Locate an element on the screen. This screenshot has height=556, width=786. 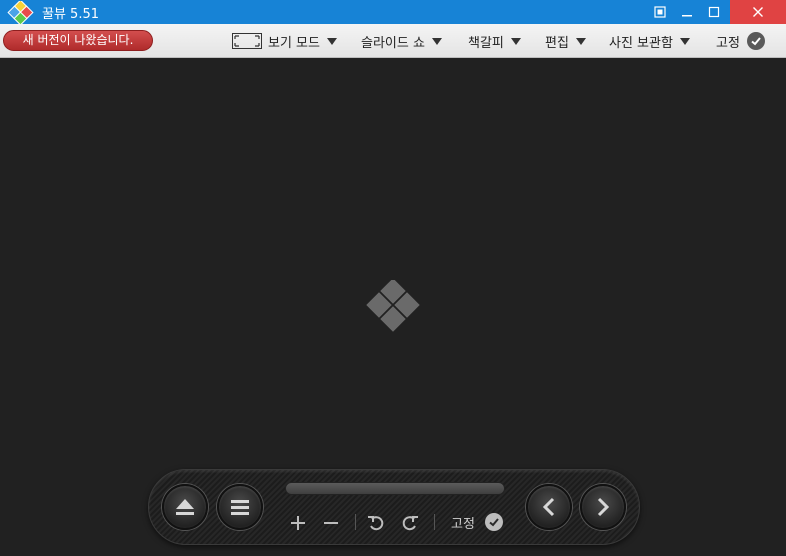
rotate-right-button is located at coordinates (410, 523).